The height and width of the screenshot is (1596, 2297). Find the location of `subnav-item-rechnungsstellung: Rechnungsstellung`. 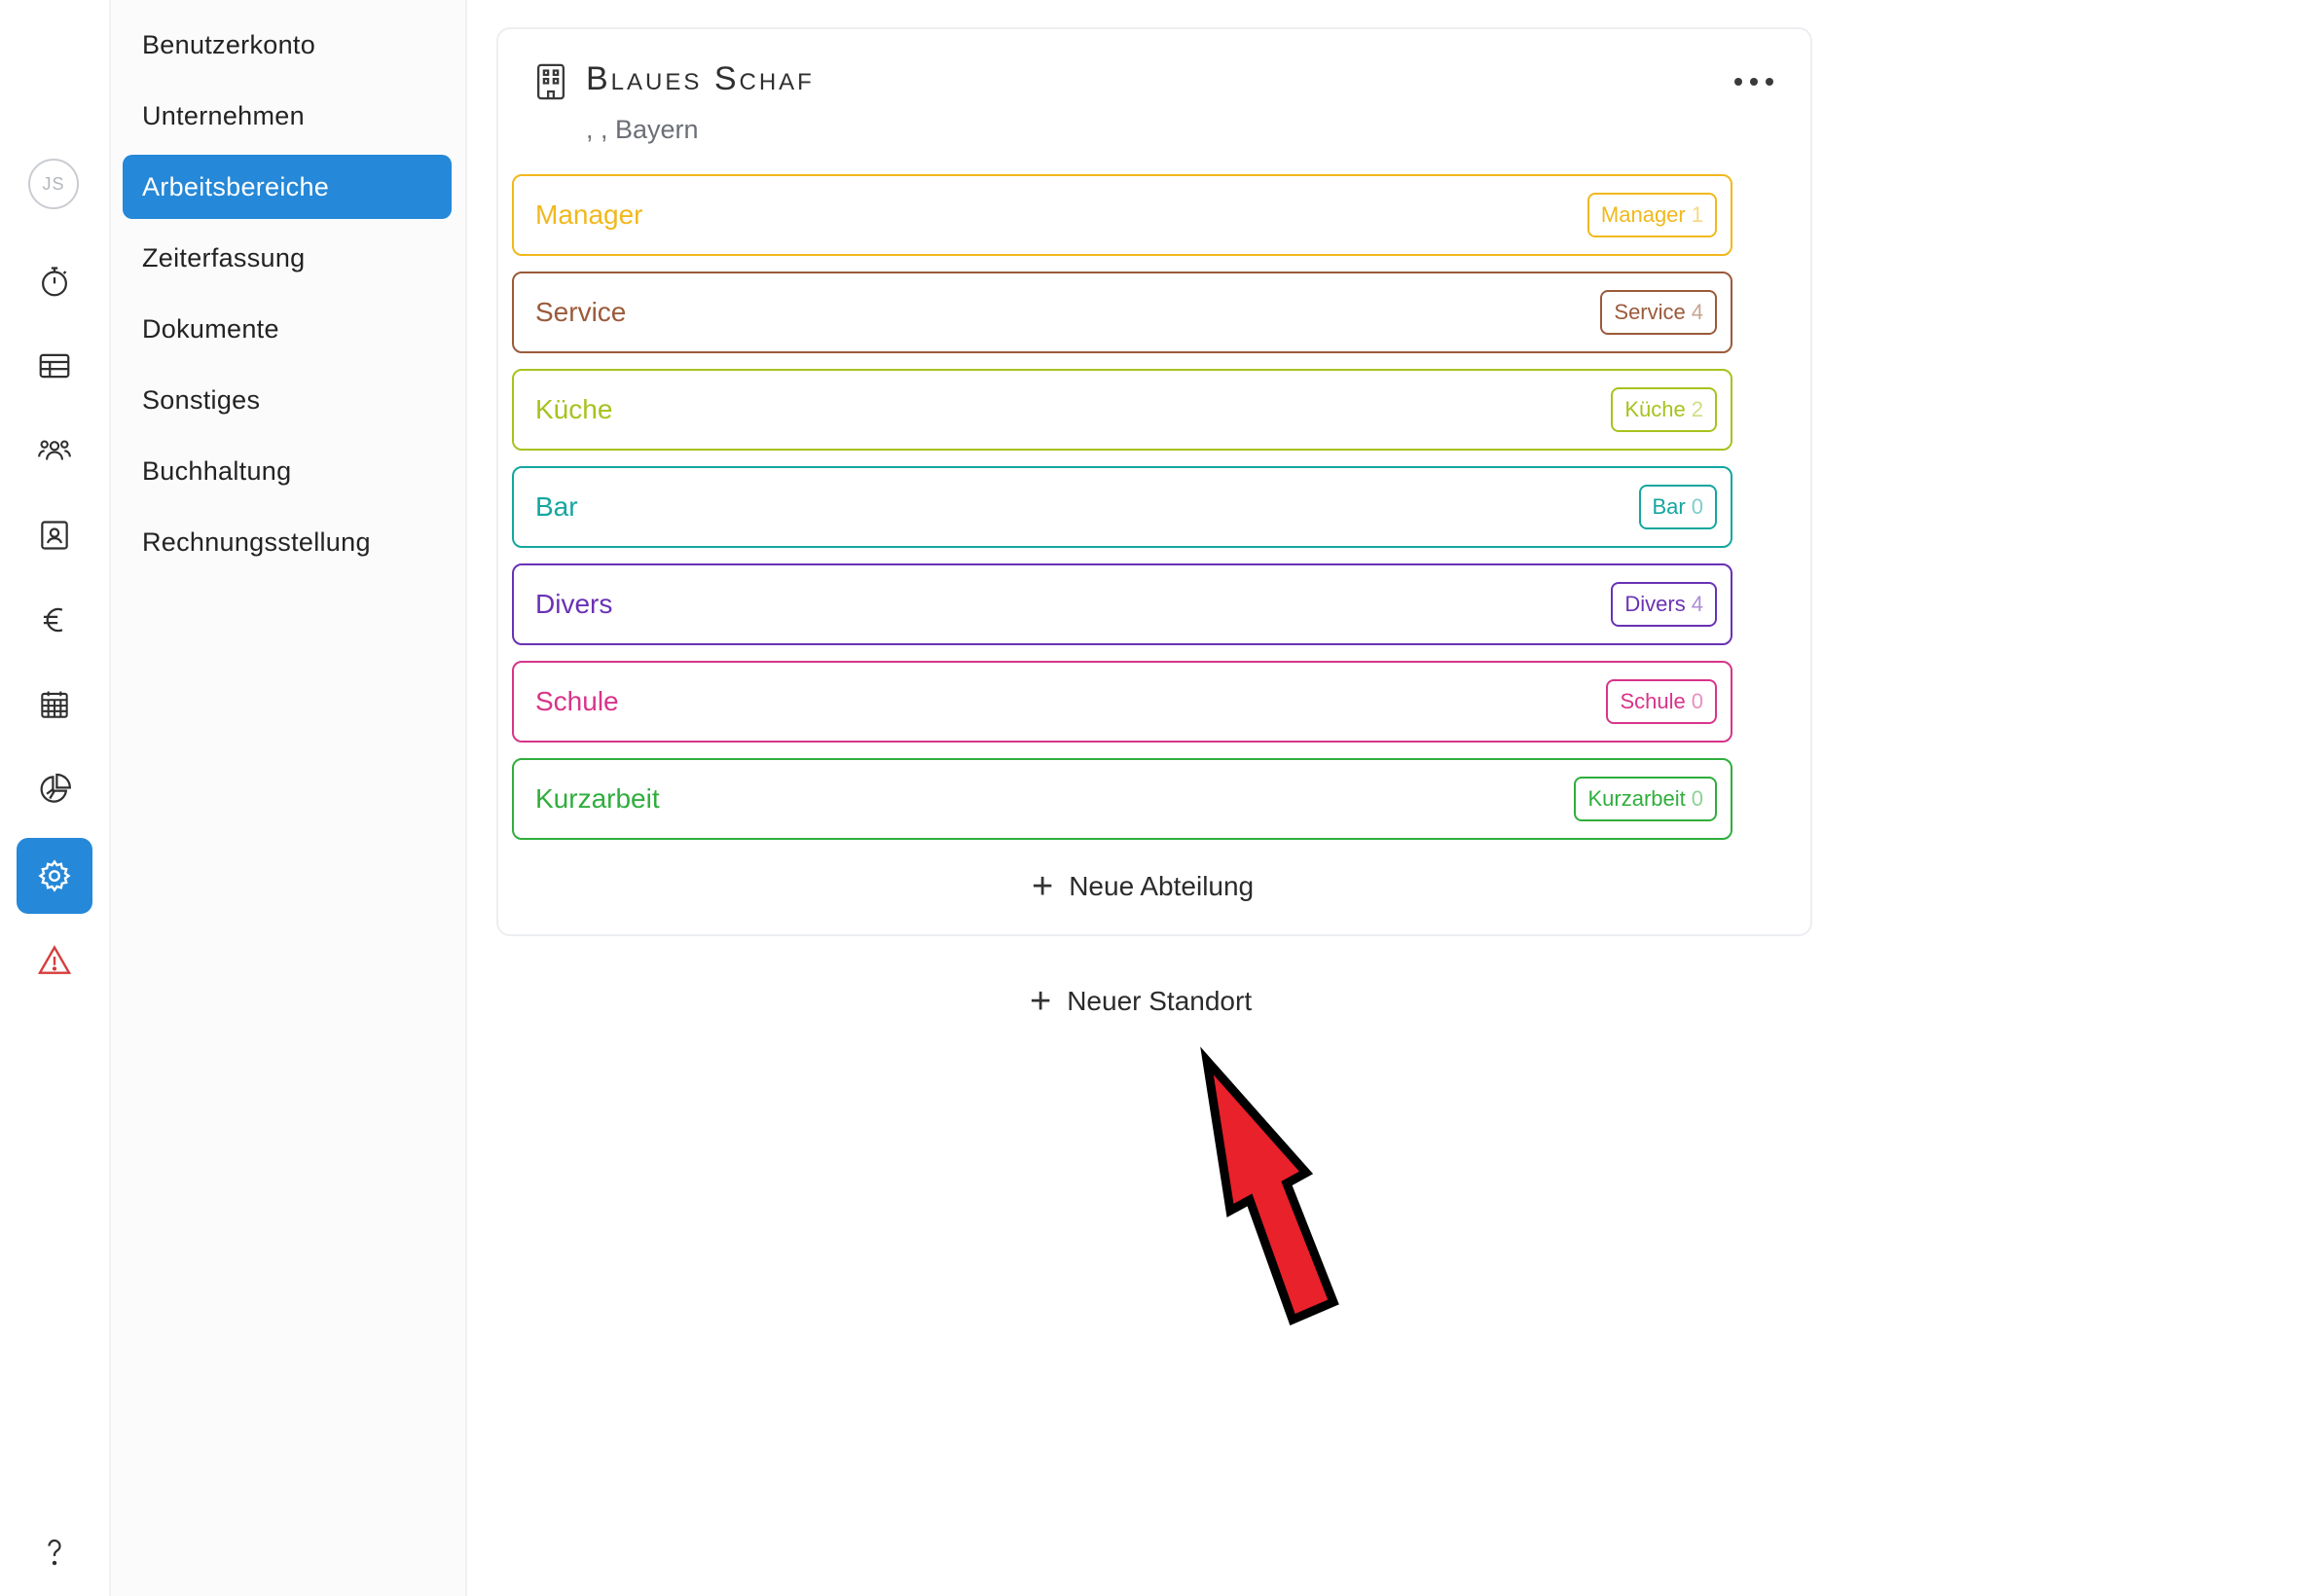

subnav-item-rechnungsstellung: Rechnungsstellung is located at coordinates (287, 542).